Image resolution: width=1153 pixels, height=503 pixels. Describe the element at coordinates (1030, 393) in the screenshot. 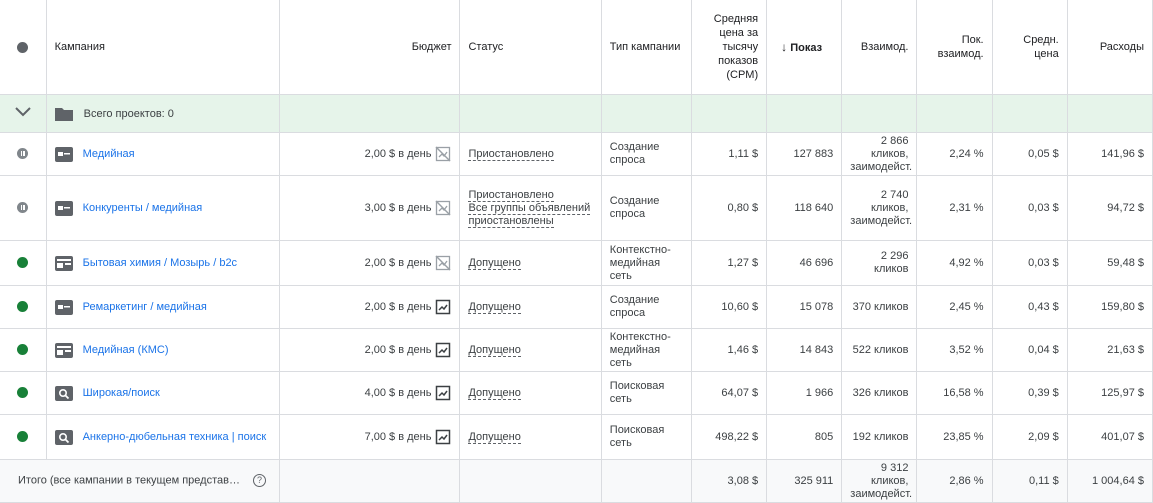

I see `avg-cost-value: 0,39 $` at that location.